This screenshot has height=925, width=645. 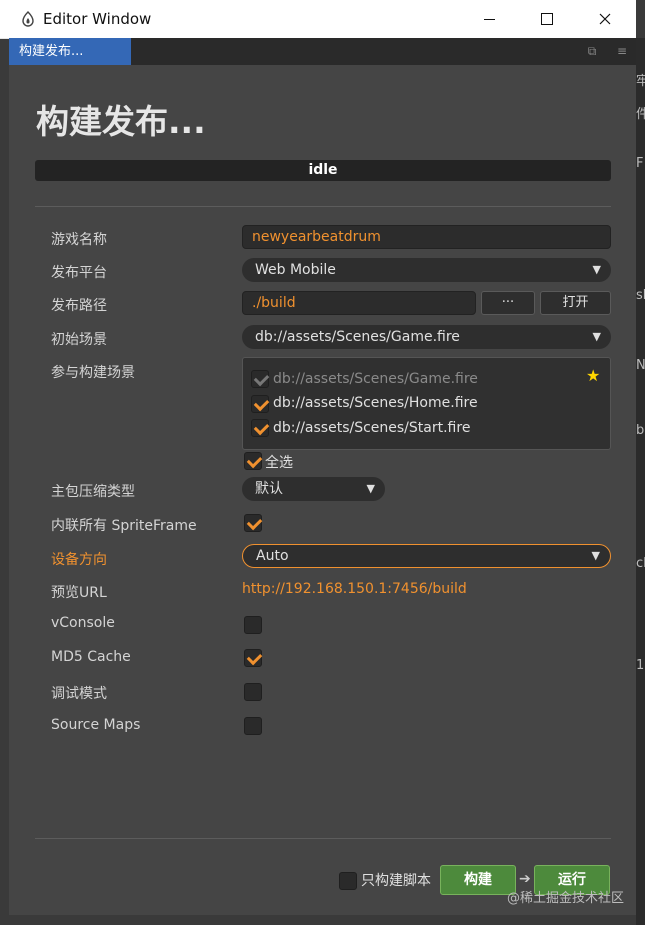 I want to click on start-scene-value: db://assets/Scenes/Game.fire, so click(x=357, y=337).